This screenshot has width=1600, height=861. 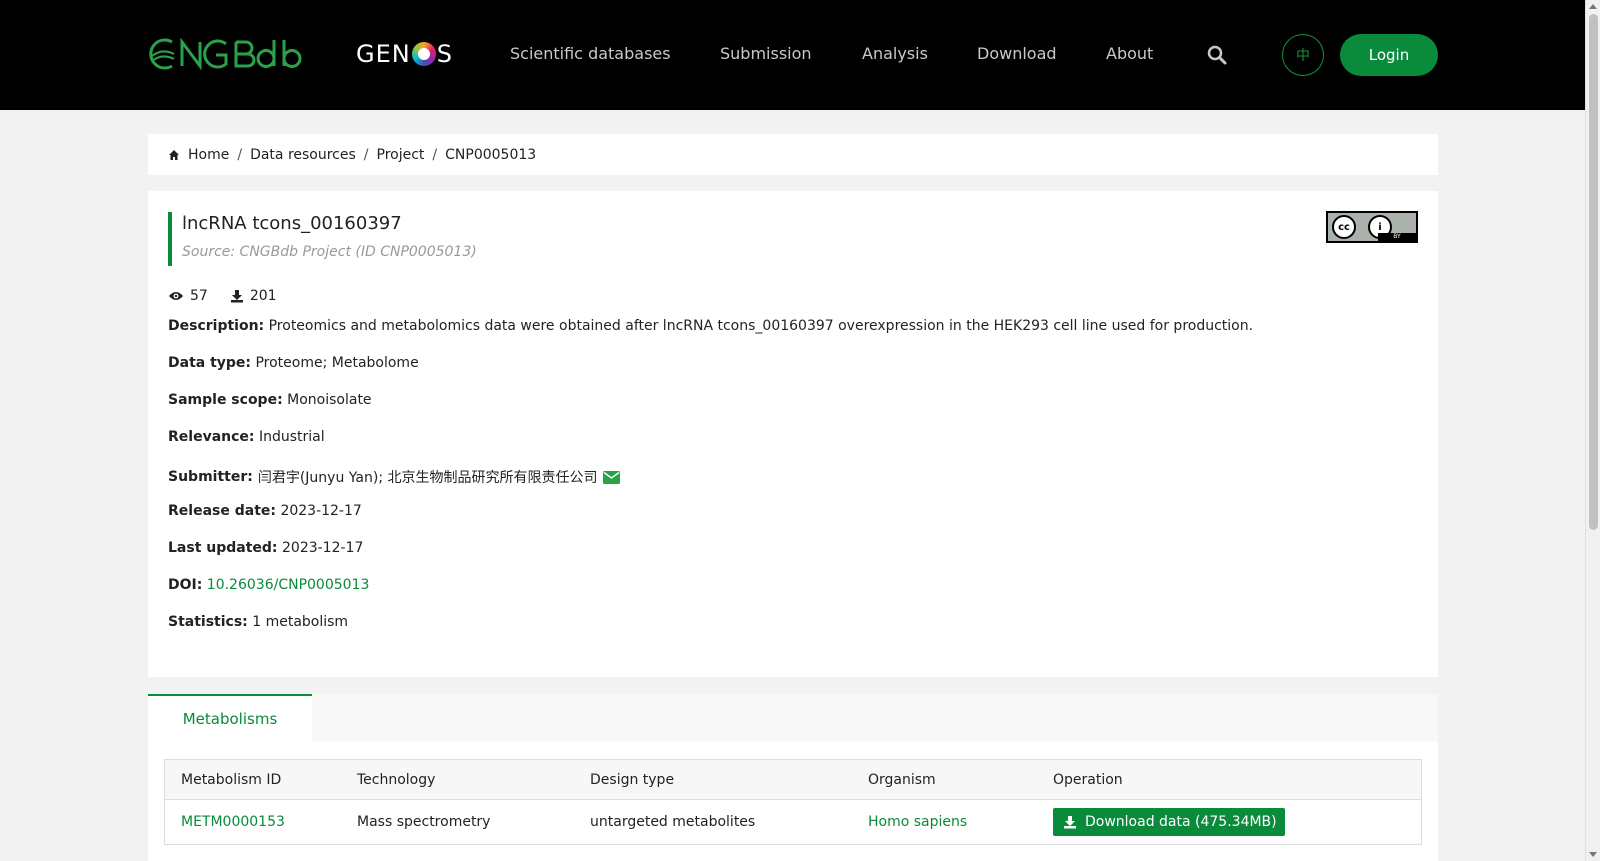 I want to click on operation-cell: Download data (475.34MB), so click(x=1237, y=822).